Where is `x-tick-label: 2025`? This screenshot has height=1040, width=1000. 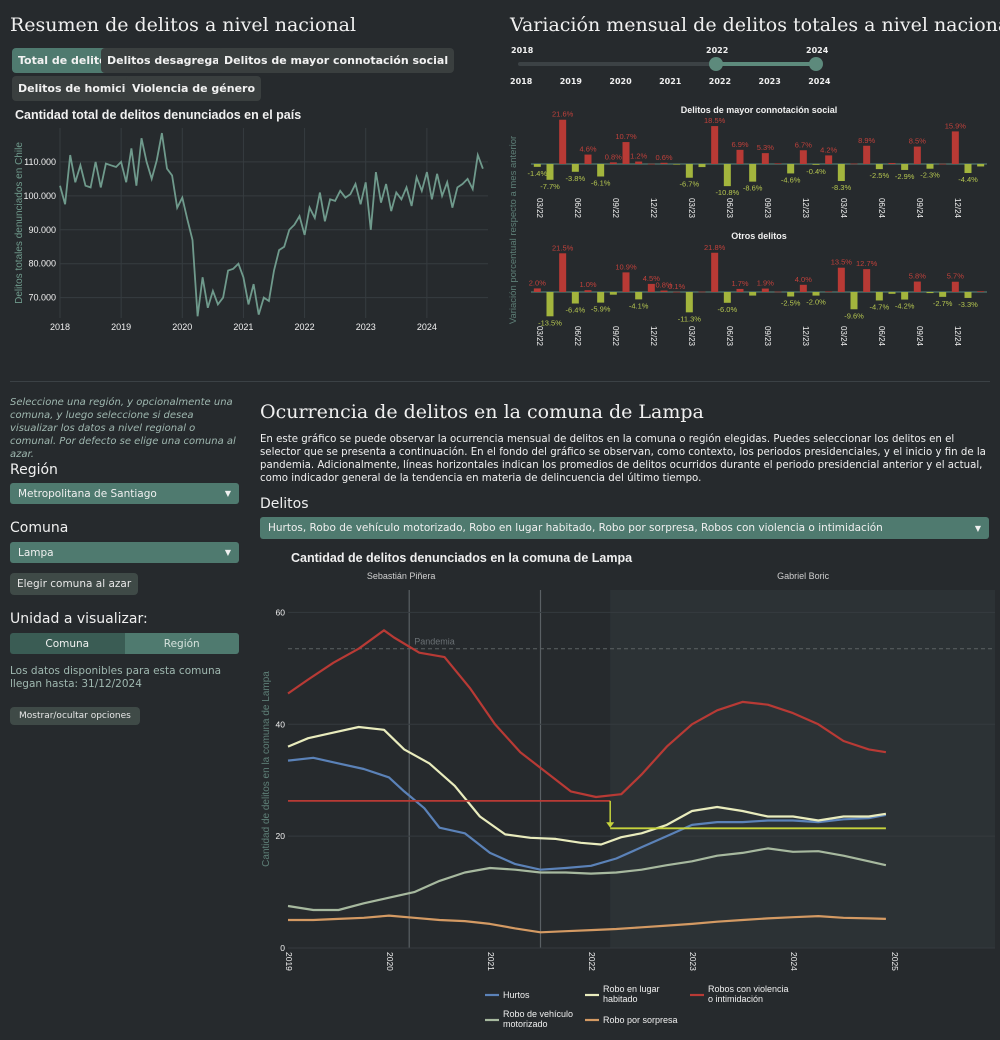 x-tick-label: 2025 is located at coordinates (895, 961).